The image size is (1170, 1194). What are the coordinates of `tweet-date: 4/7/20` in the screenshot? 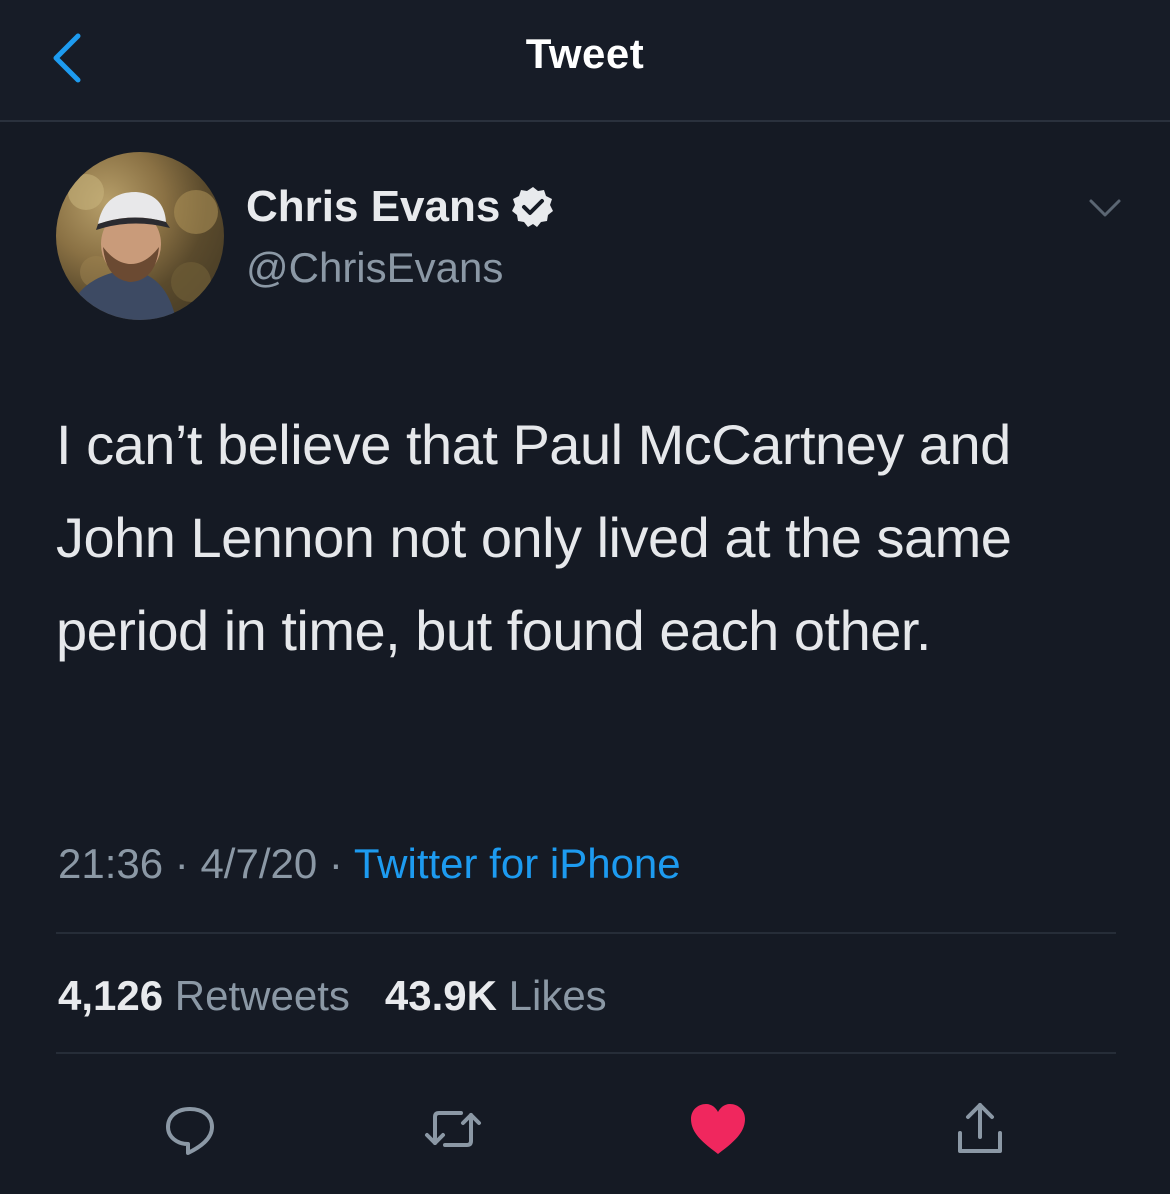 It's located at (259, 863).